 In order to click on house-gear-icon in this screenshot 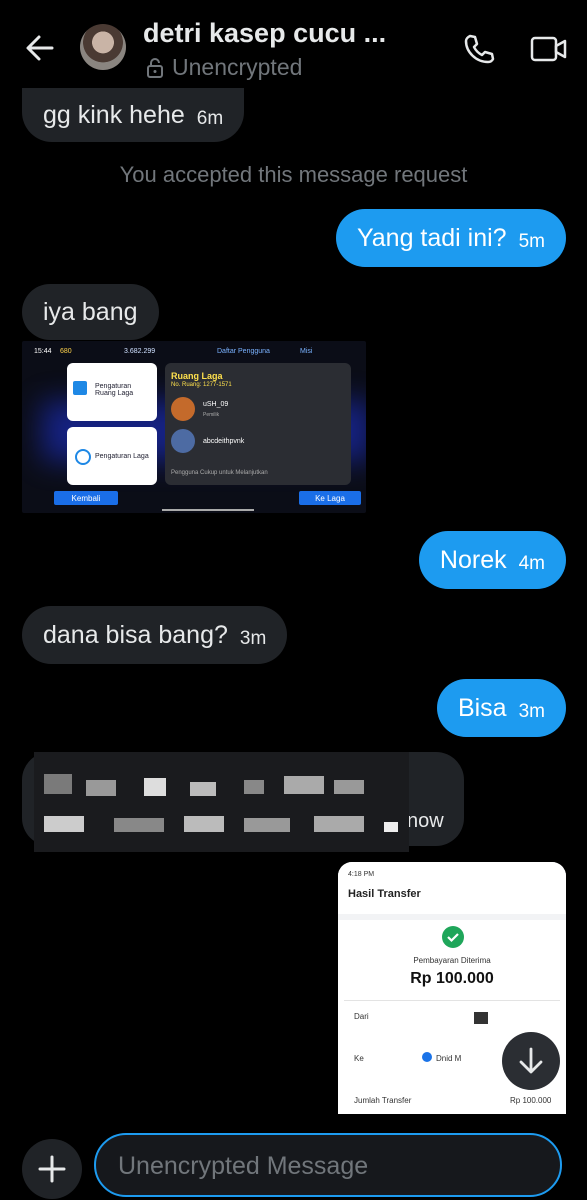, I will do `click(80, 388)`.